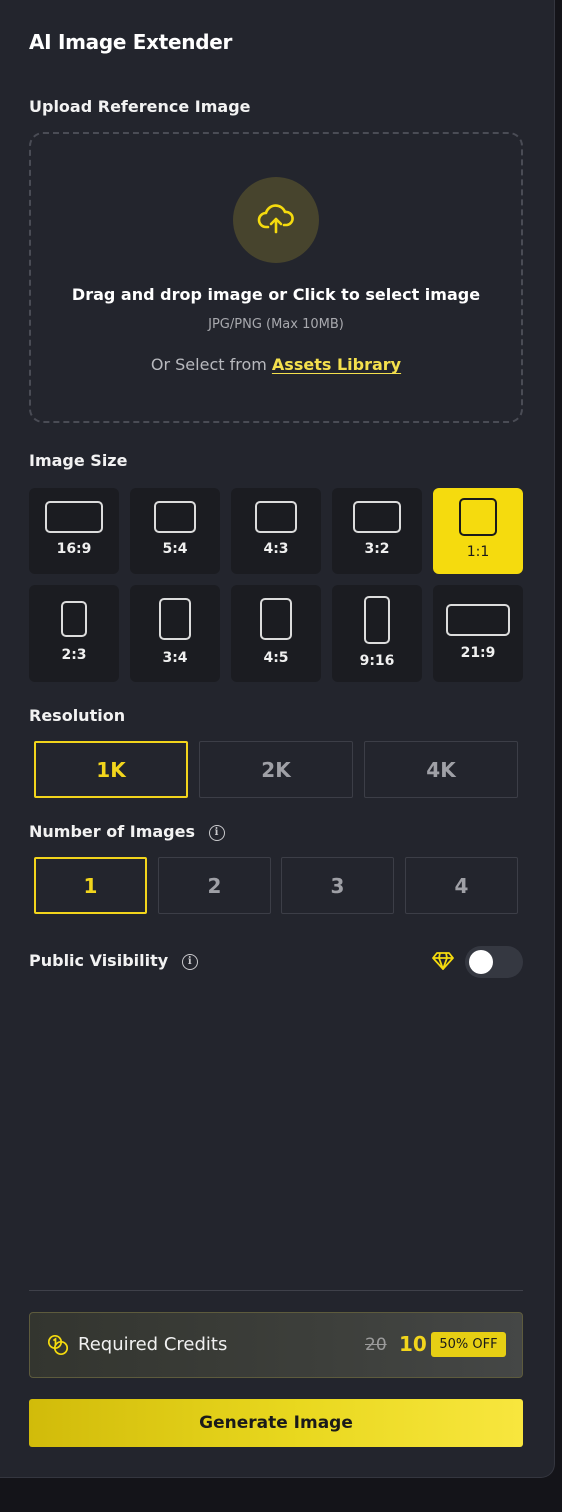 The height and width of the screenshot is (1512, 562). What do you see at coordinates (377, 549) in the screenshot?
I see `size-option-label: 3:2` at bounding box center [377, 549].